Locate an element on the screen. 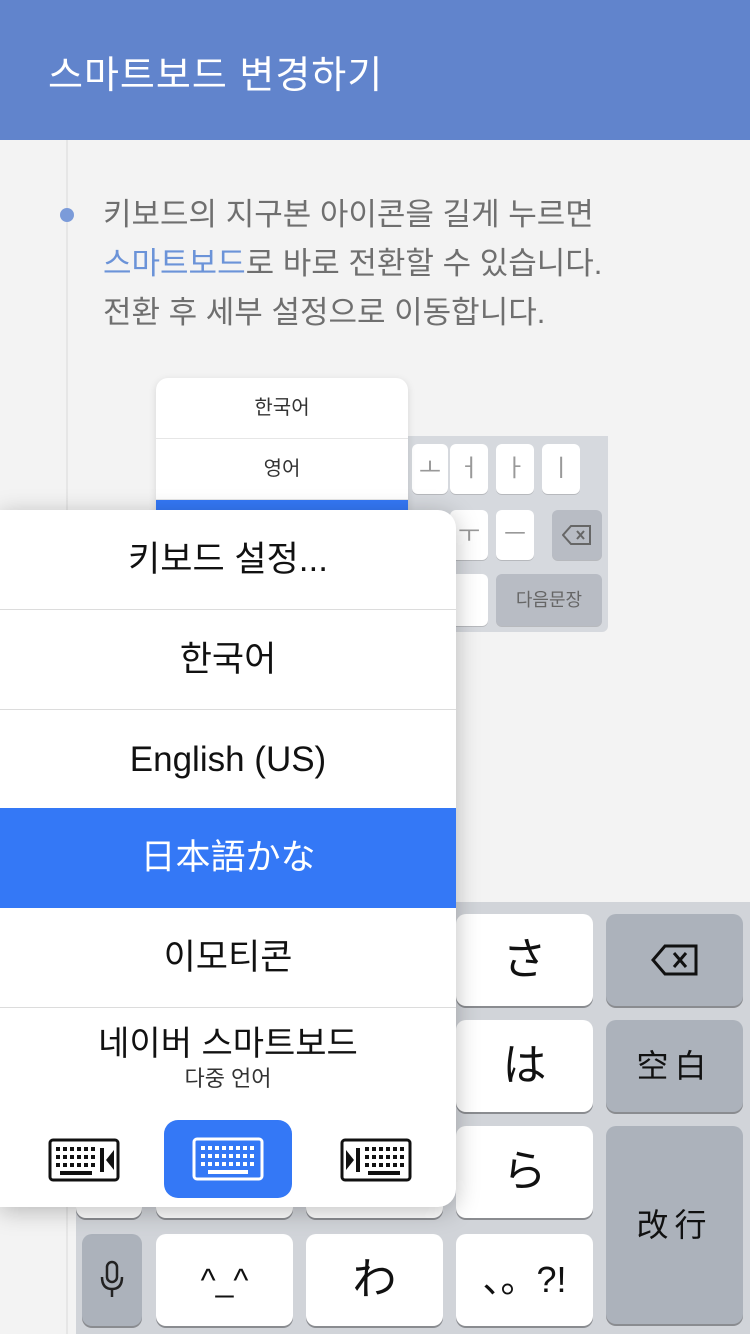 The height and width of the screenshot is (1334, 750). guide-line-2-rest: 로 바로 전환할 수 있습니다. is located at coordinates (424, 263).